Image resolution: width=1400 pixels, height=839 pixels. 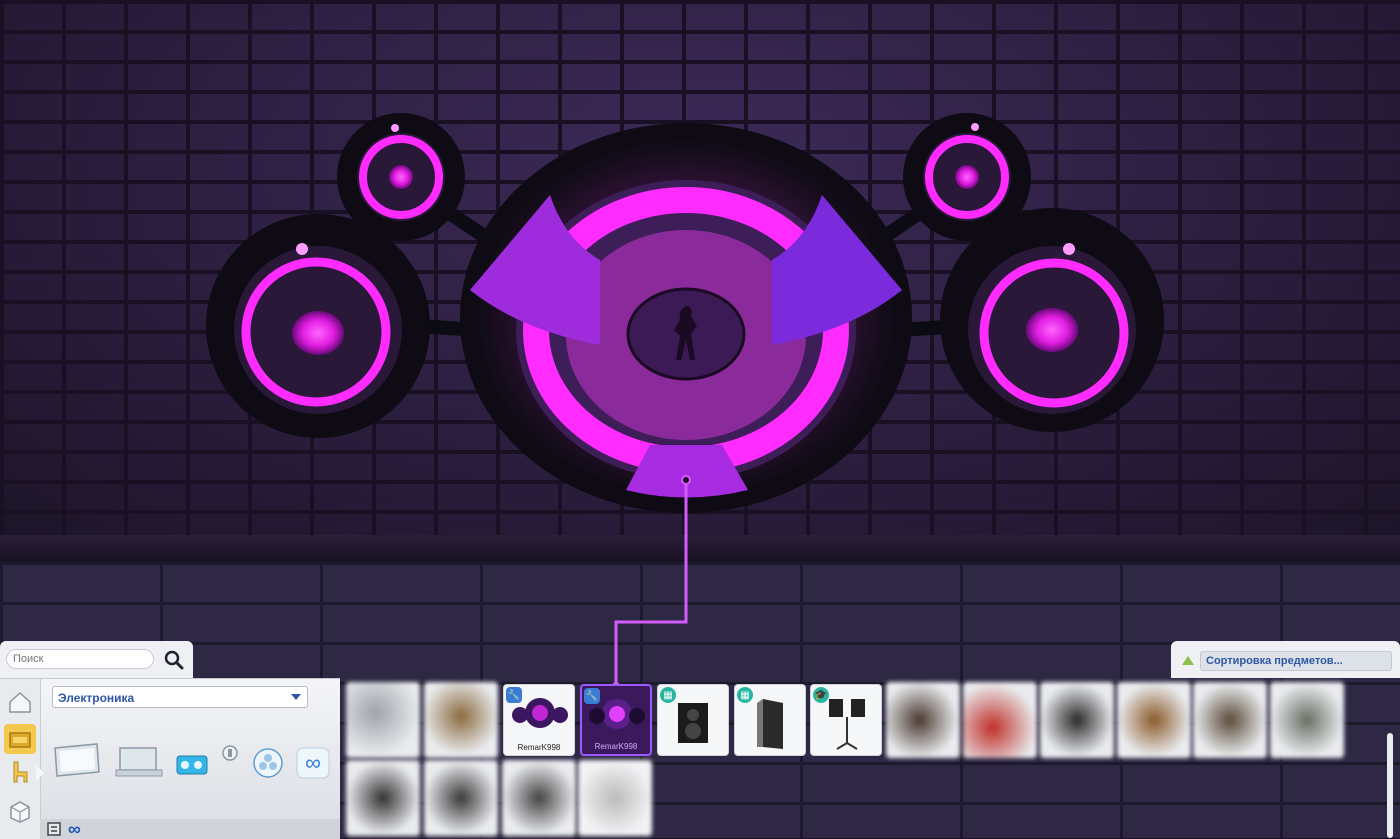 I want to click on subcategory-tv, so click(x=77, y=760).